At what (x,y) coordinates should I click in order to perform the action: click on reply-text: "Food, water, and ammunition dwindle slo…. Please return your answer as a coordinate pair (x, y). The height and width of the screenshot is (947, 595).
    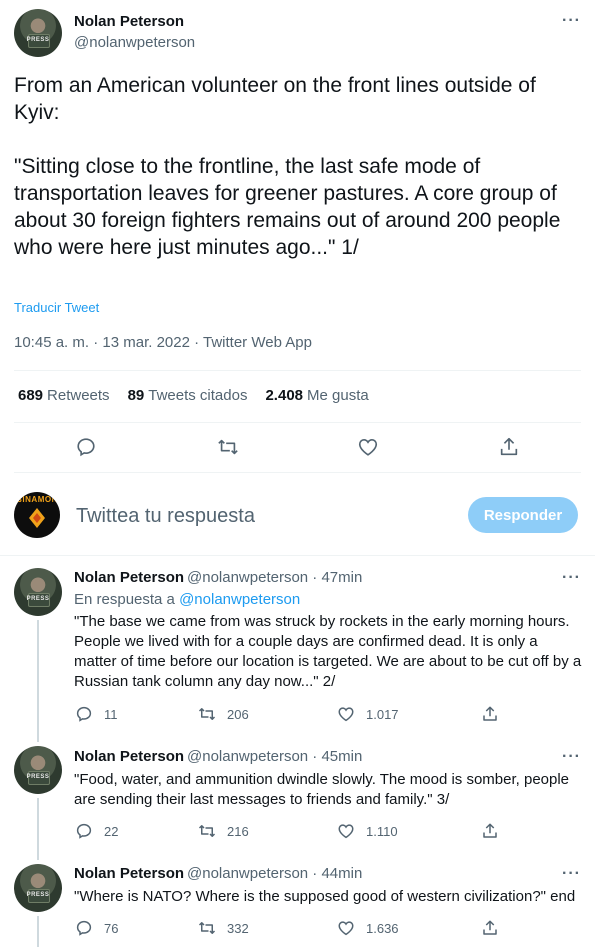
    Looking at the image, I should click on (322, 789).